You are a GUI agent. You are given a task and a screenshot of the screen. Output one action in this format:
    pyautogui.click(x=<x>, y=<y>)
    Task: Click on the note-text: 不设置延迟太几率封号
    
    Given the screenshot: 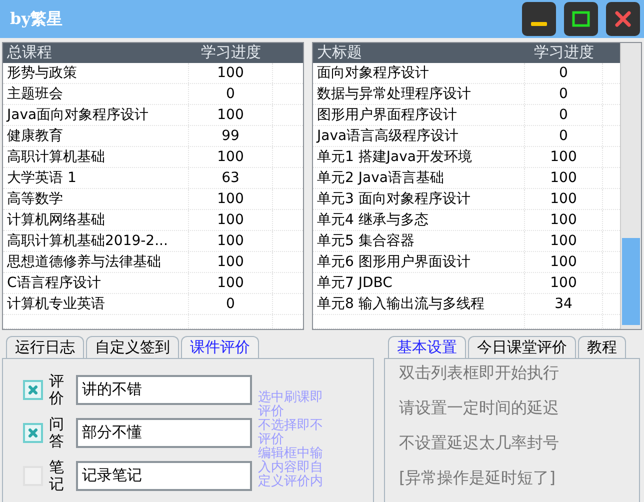 What is the action you would take?
    pyautogui.click(x=479, y=443)
    